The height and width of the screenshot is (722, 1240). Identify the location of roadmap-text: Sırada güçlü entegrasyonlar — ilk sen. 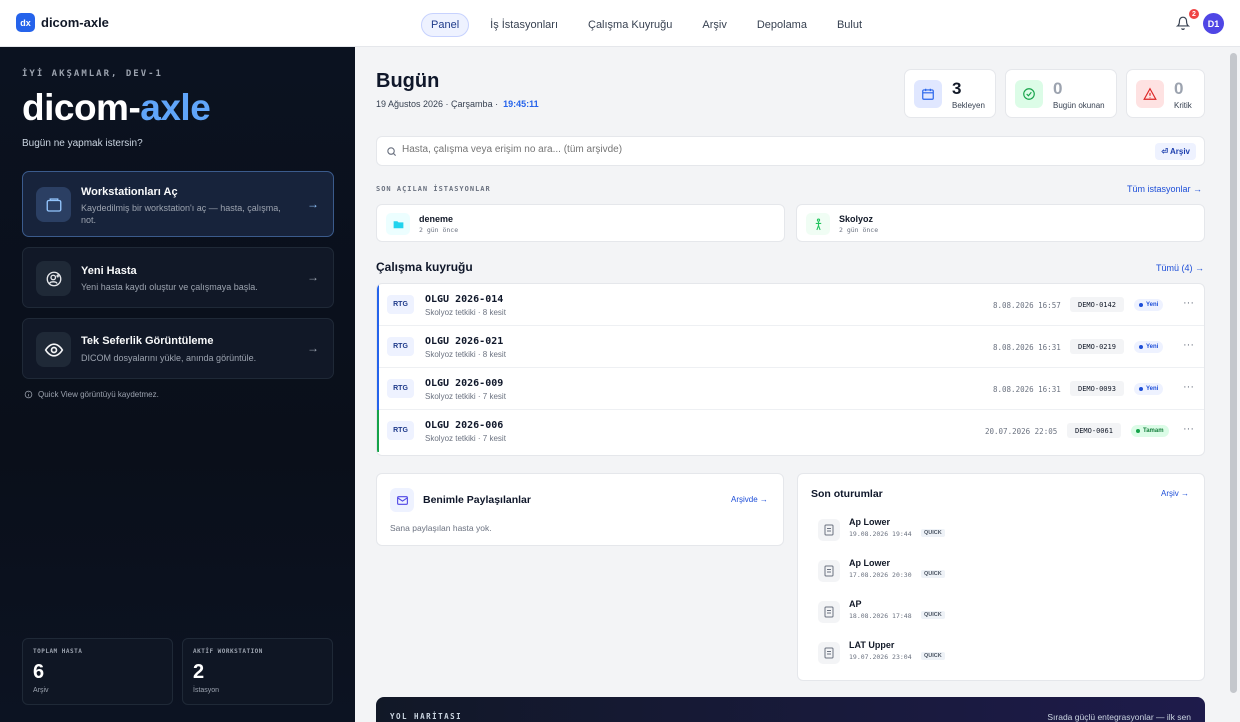
(1119, 717).